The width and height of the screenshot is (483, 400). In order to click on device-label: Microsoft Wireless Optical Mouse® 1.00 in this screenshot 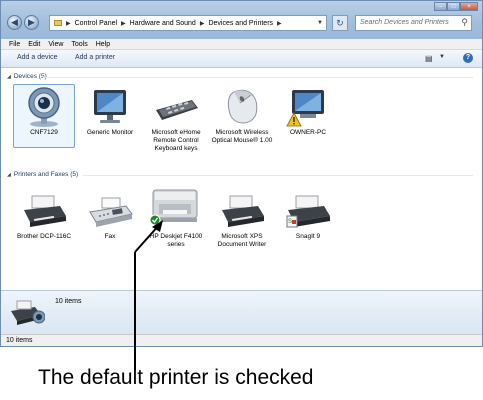, I will do `click(242, 136)`.